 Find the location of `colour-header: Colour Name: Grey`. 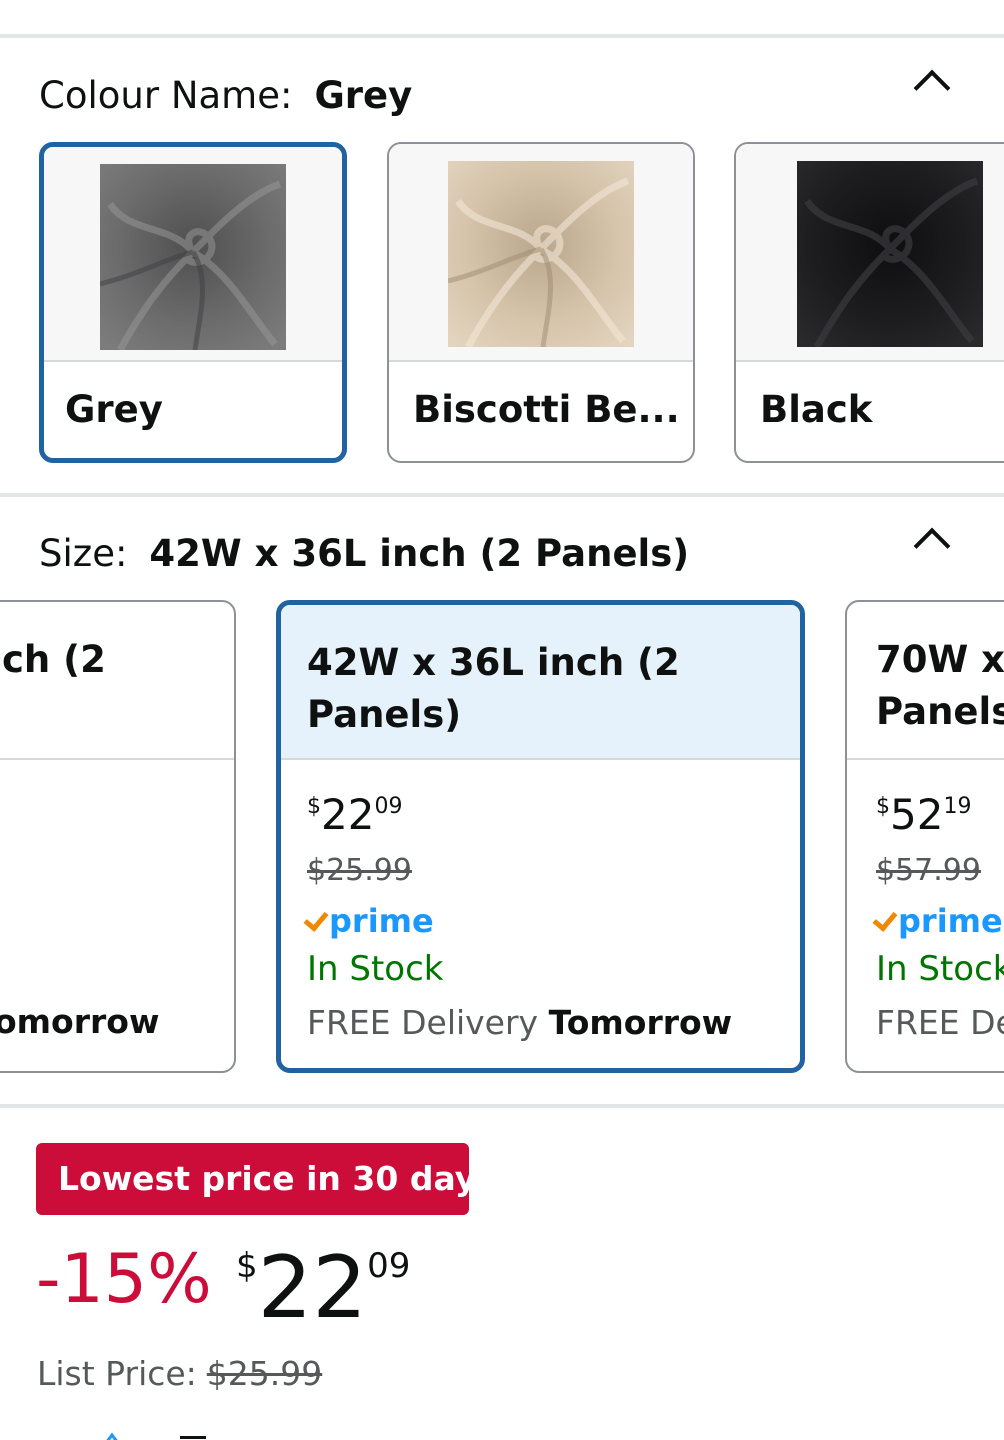

colour-header: Colour Name: Grey is located at coordinates (225, 96).